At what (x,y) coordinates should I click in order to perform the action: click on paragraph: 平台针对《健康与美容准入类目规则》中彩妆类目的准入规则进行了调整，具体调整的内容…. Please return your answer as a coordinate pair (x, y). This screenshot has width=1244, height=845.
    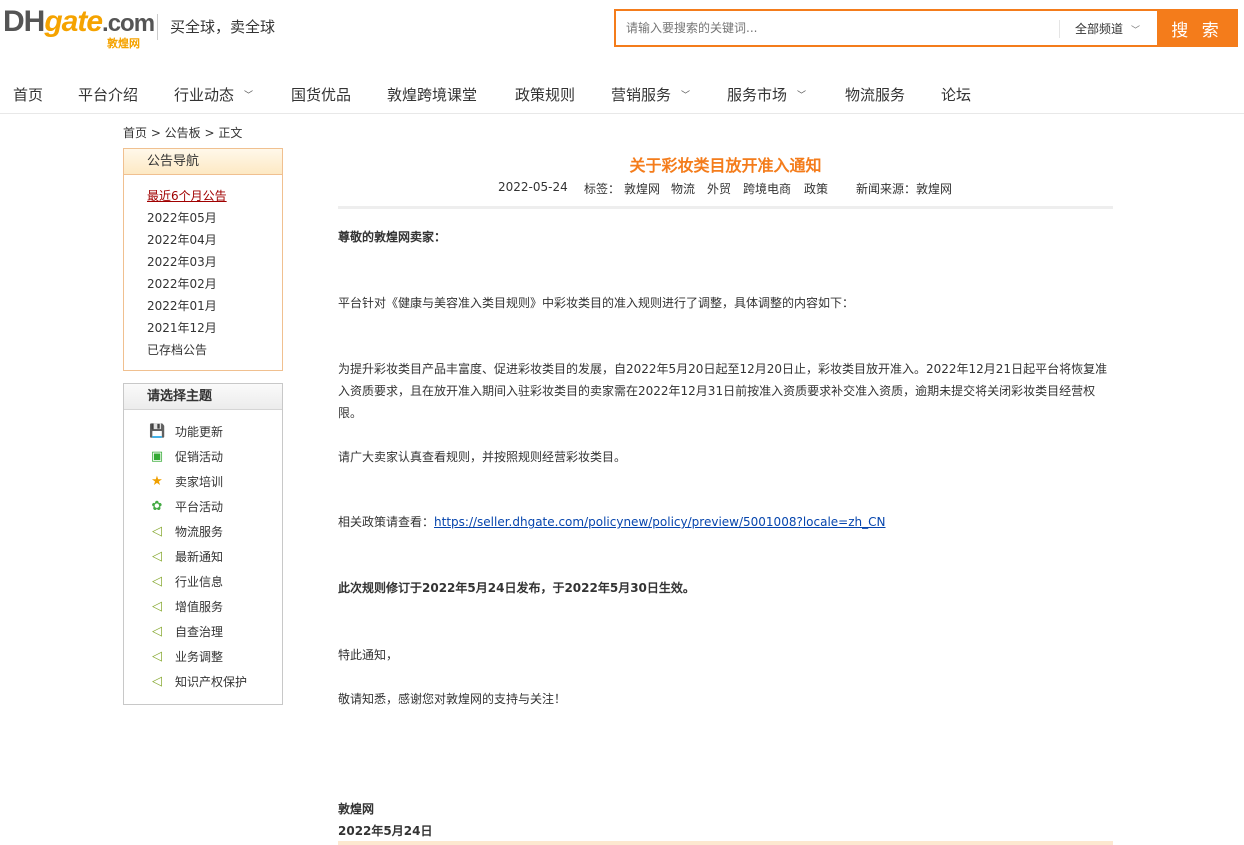
    Looking at the image, I should click on (596, 303).